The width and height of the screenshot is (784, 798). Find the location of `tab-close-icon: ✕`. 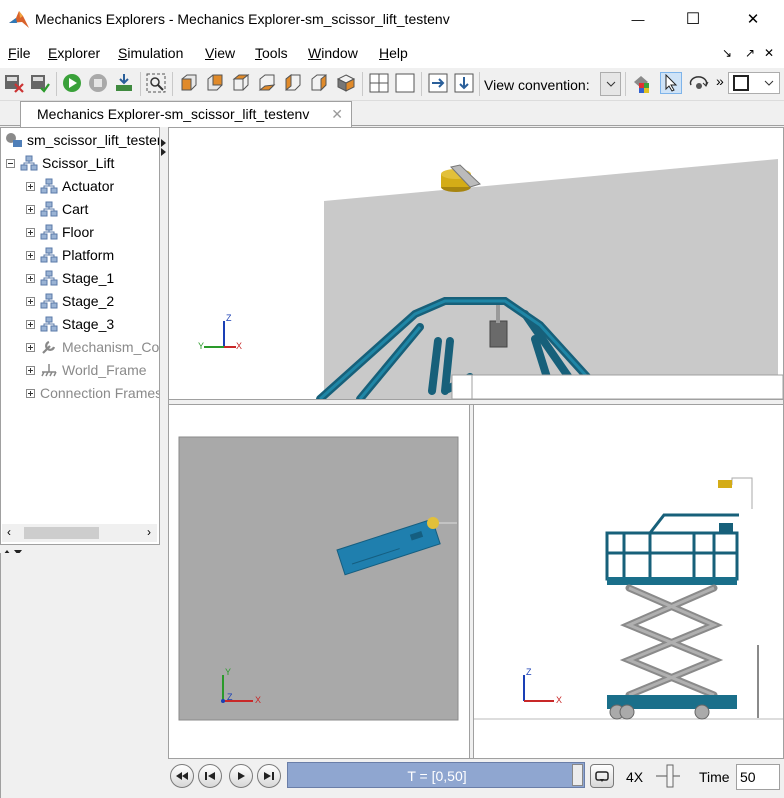

tab-close-icon: ✕ is located at coordinates (337, 114).